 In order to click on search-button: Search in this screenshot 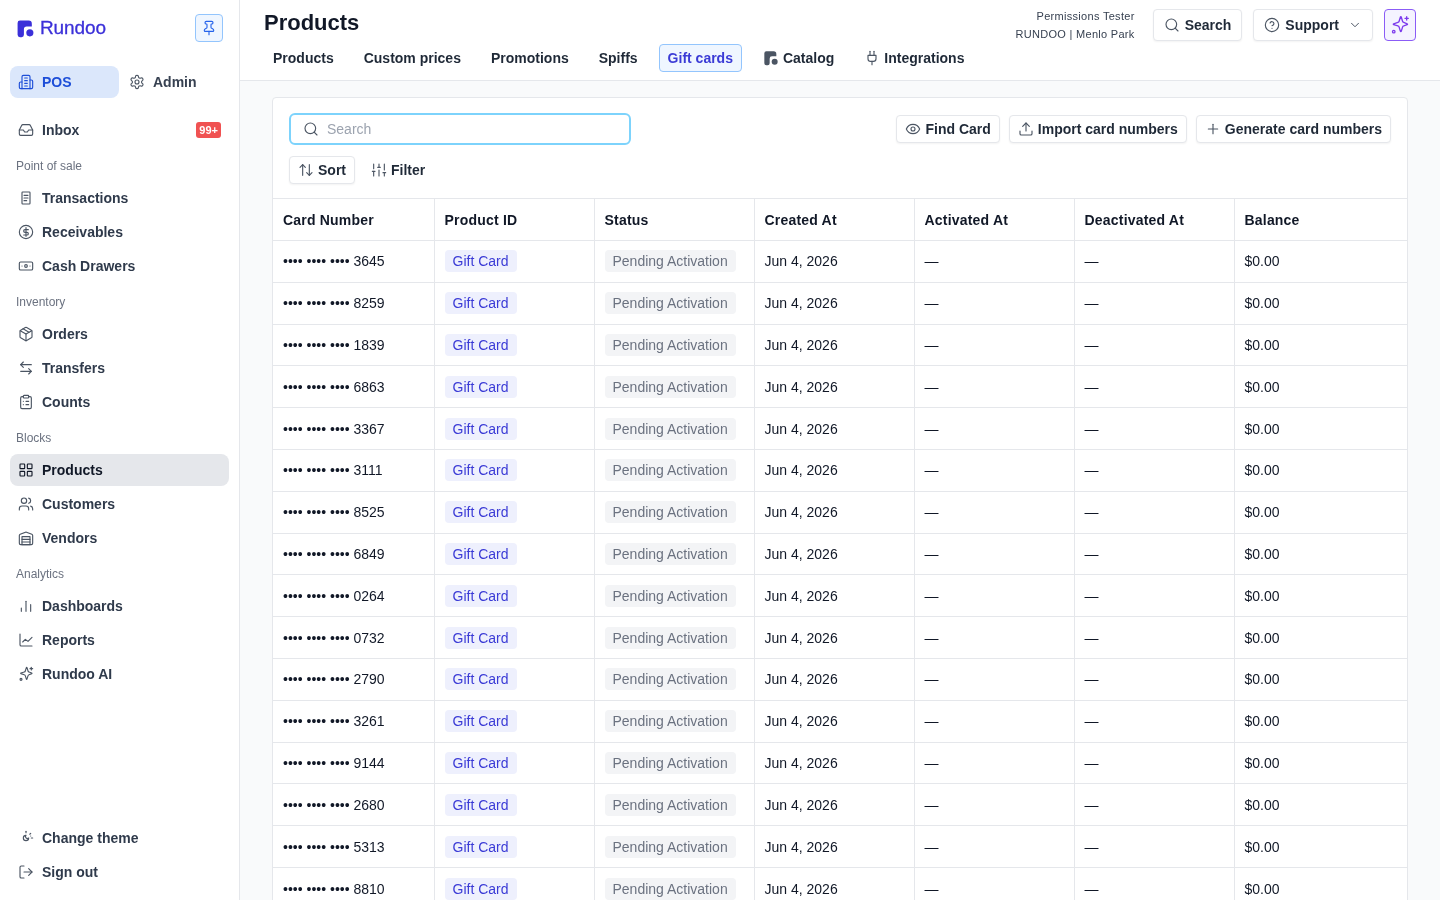, I will do `click(1197, 25)`.